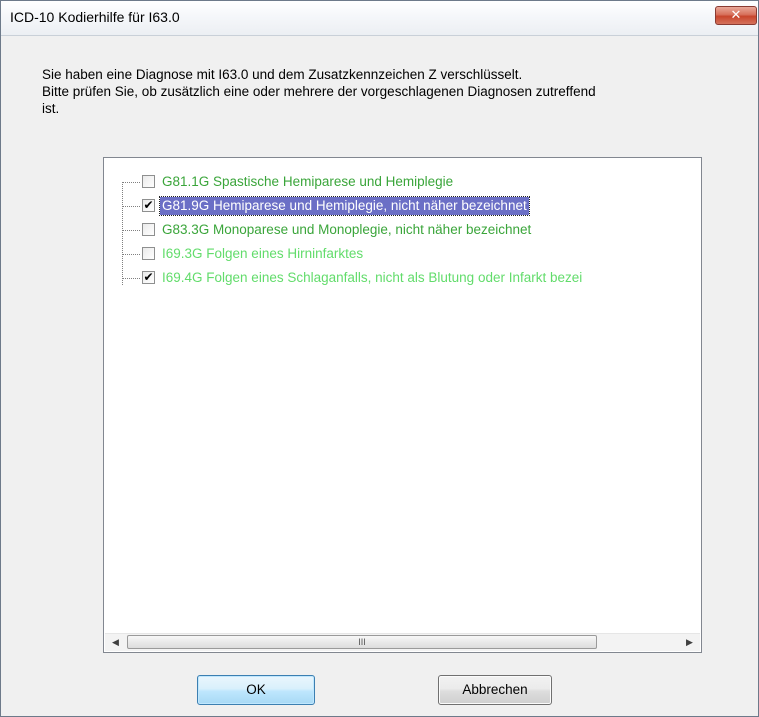  What do you see at coordinates (51, 108) in the screenshot?
I see `message-line-3: ist.` at bounding box center [51, 108].